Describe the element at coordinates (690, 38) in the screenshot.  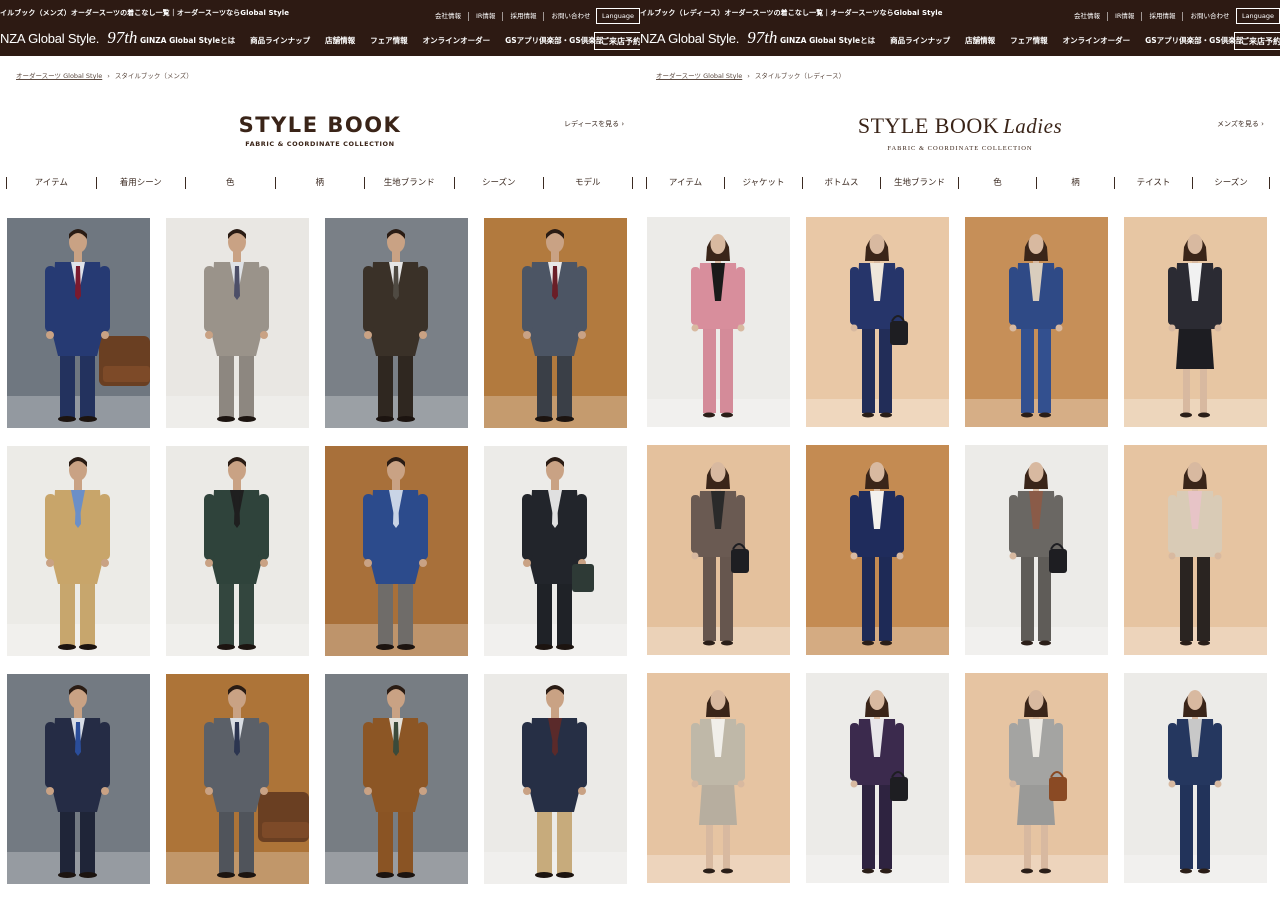
I see `logo-text: NZA Global Style.` at that location.